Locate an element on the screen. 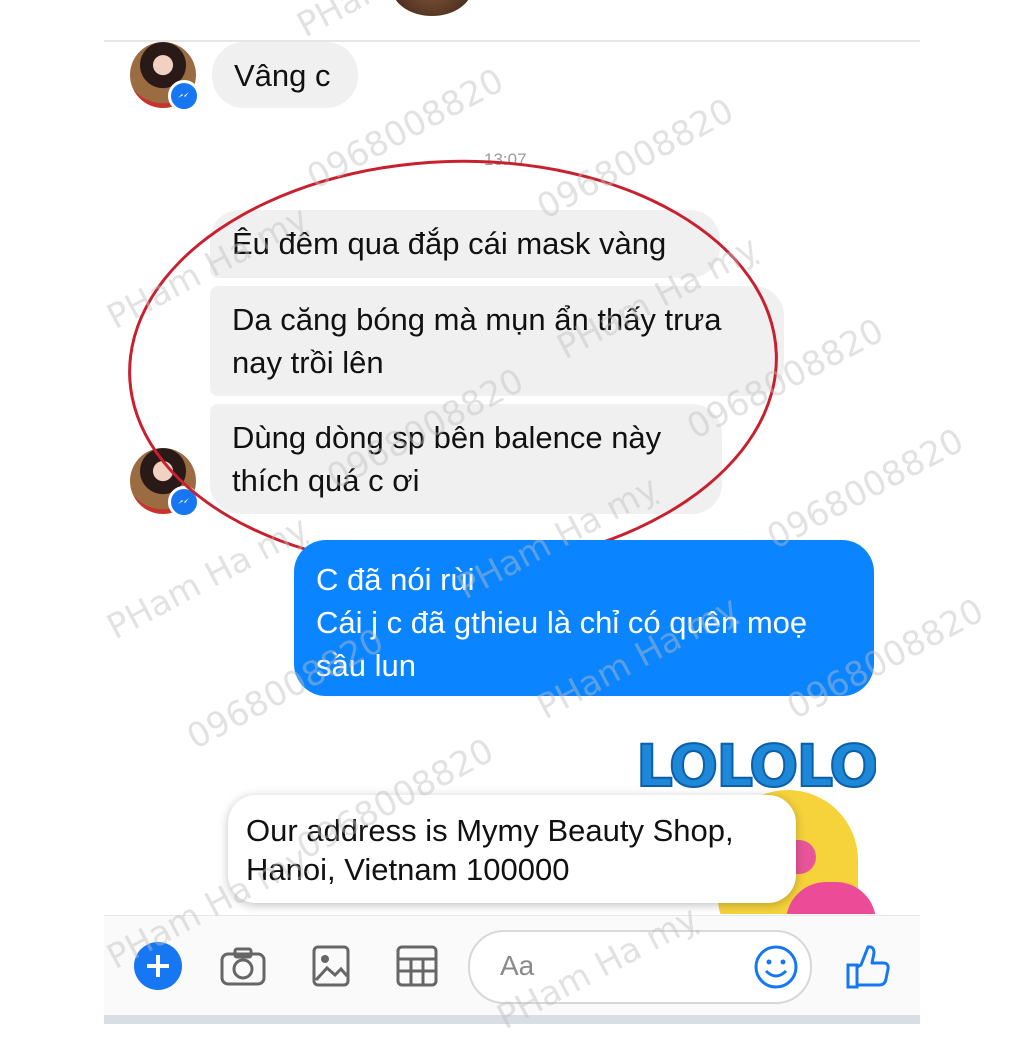  grid-icon is located at coordinates (417, 966).